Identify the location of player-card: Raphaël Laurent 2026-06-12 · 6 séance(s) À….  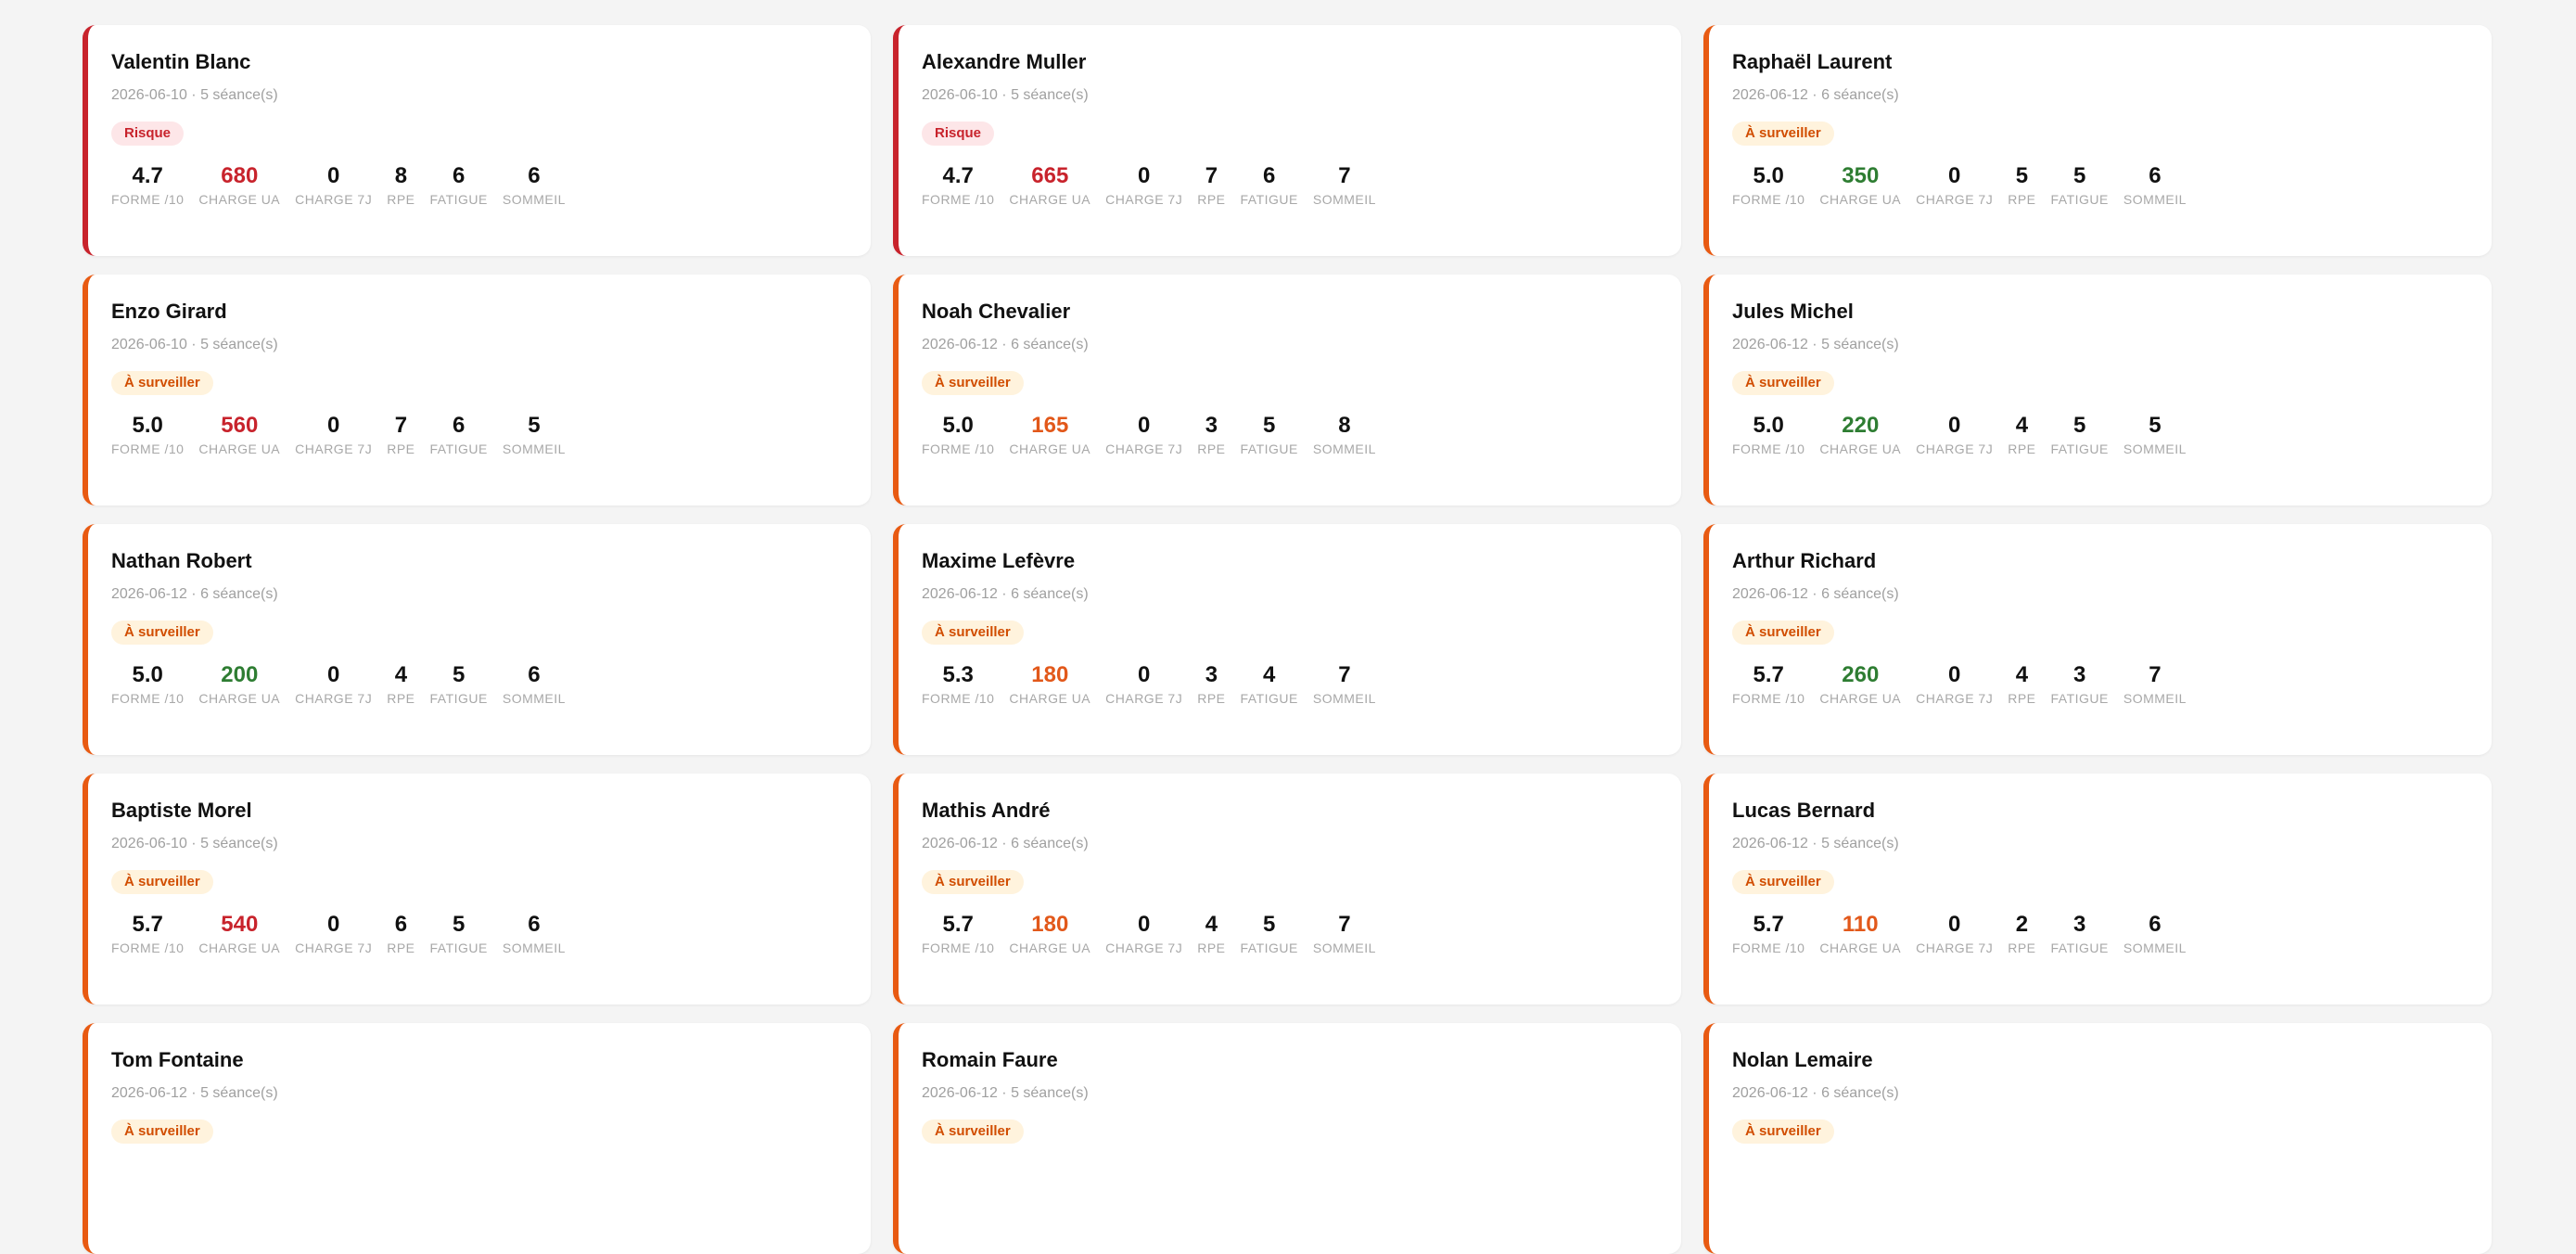
(2098, 141).